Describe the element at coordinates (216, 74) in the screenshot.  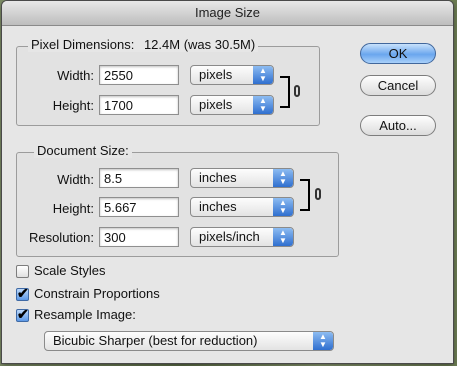
I see `pixel-width-unit: pixels` at that location.